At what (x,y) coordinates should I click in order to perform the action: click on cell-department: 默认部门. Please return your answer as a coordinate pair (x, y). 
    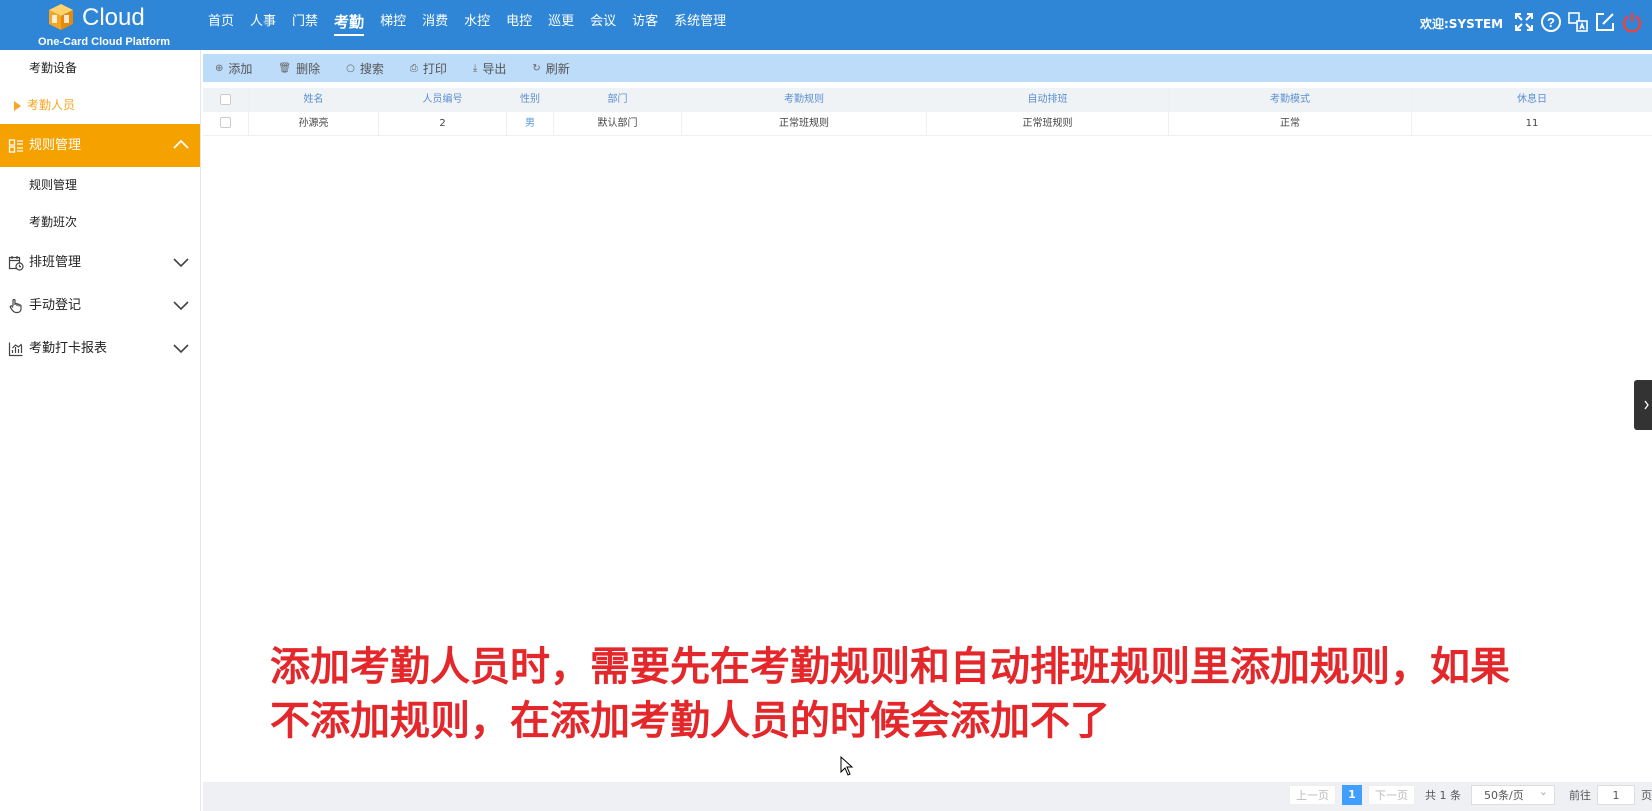
    Looking at the image, I should click on (618, 123).